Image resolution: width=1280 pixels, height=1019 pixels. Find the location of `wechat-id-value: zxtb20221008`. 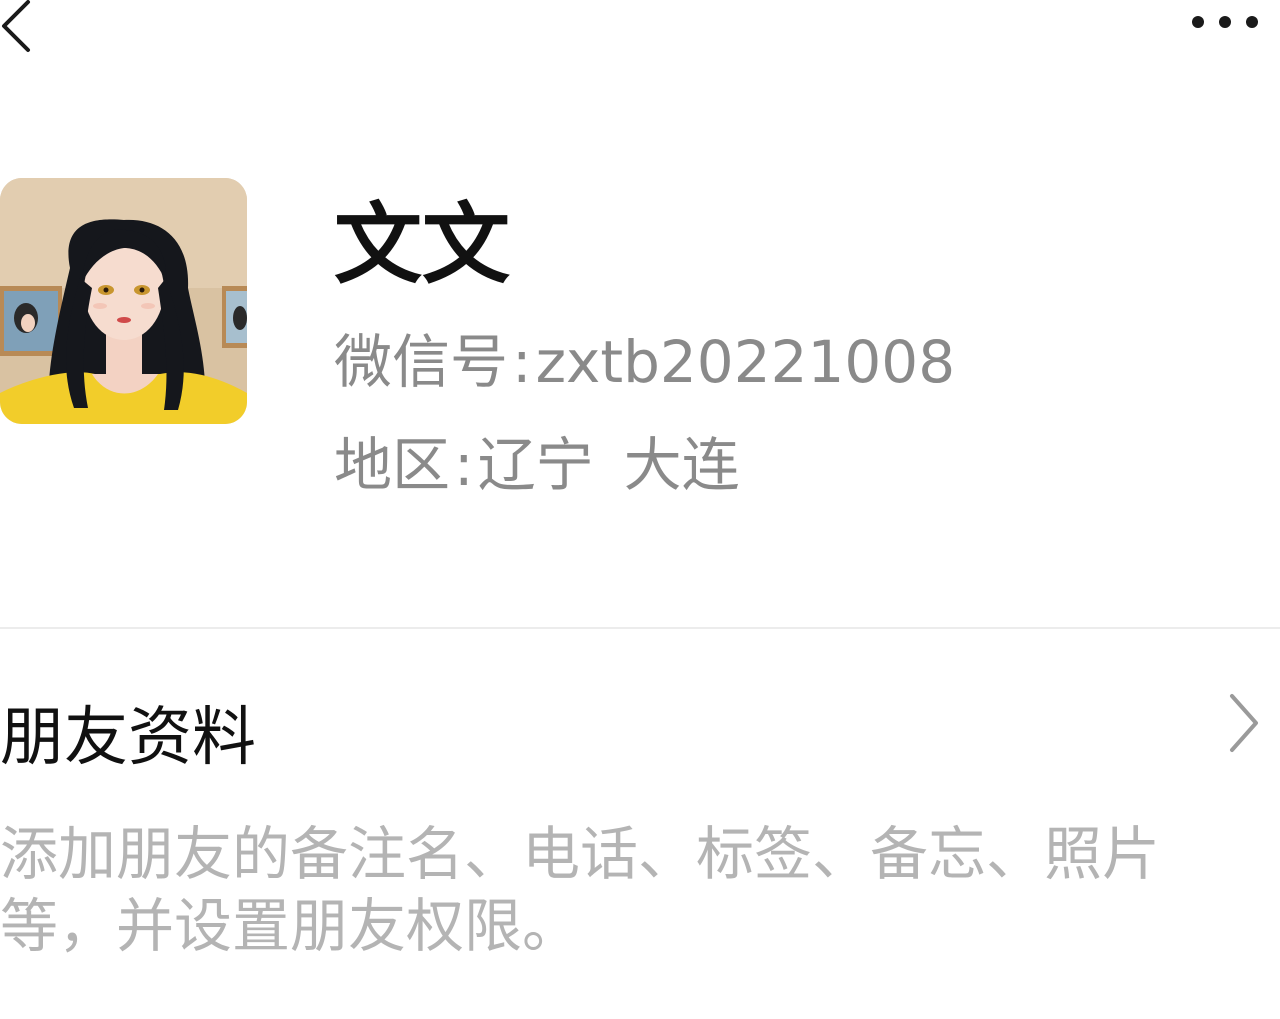

wechat-id-value: zxtb20221008 is located at coordinates (746, 362).